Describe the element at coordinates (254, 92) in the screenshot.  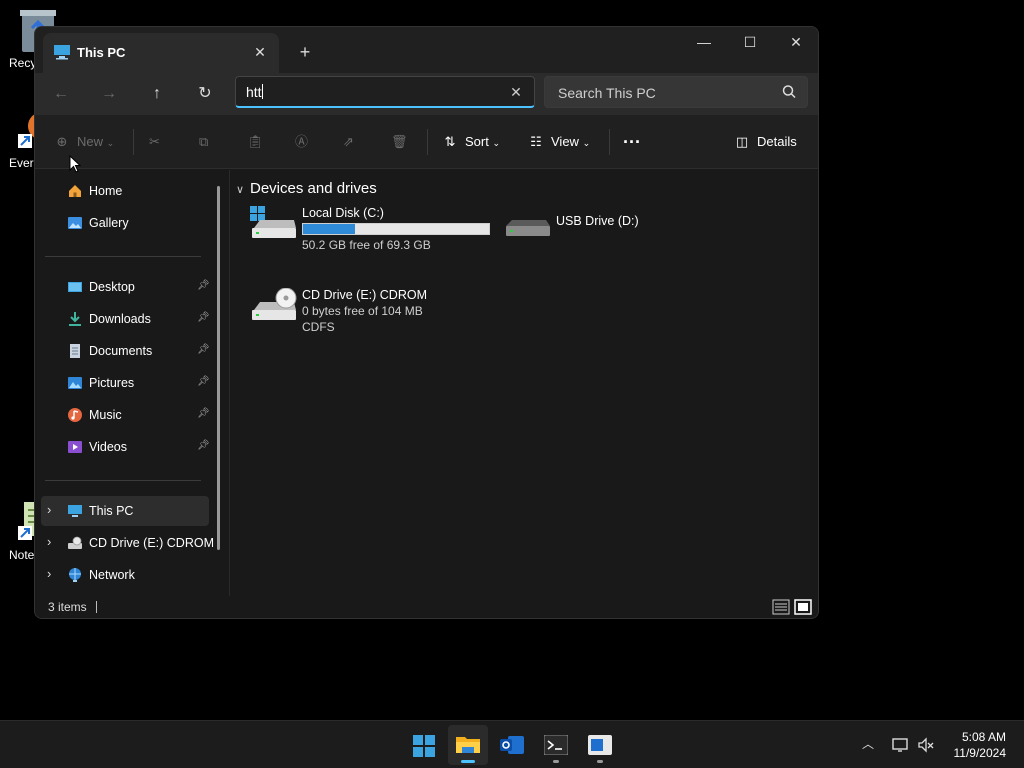
I see `address-input-text: htt` at that location.